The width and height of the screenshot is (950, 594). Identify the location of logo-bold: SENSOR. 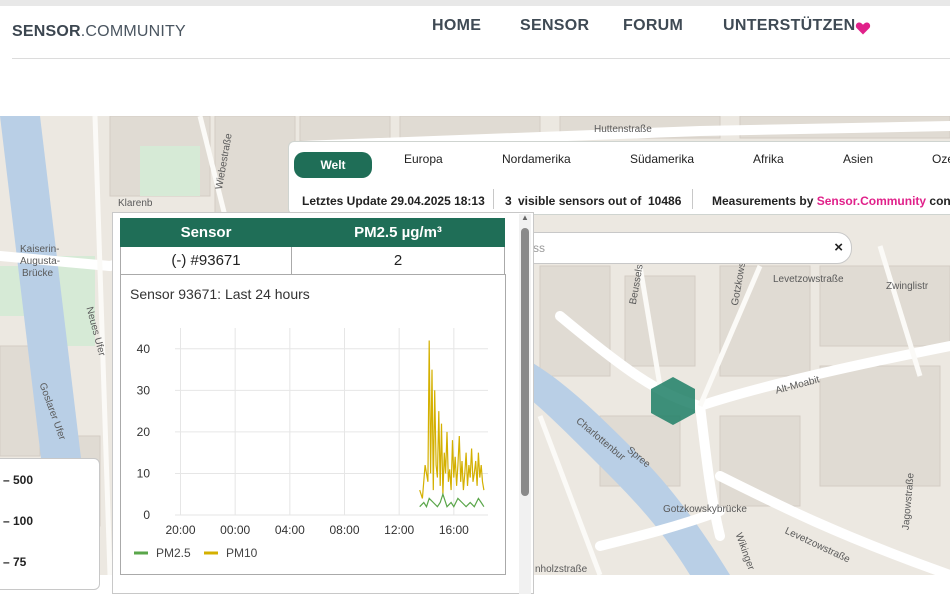
(46, 31).